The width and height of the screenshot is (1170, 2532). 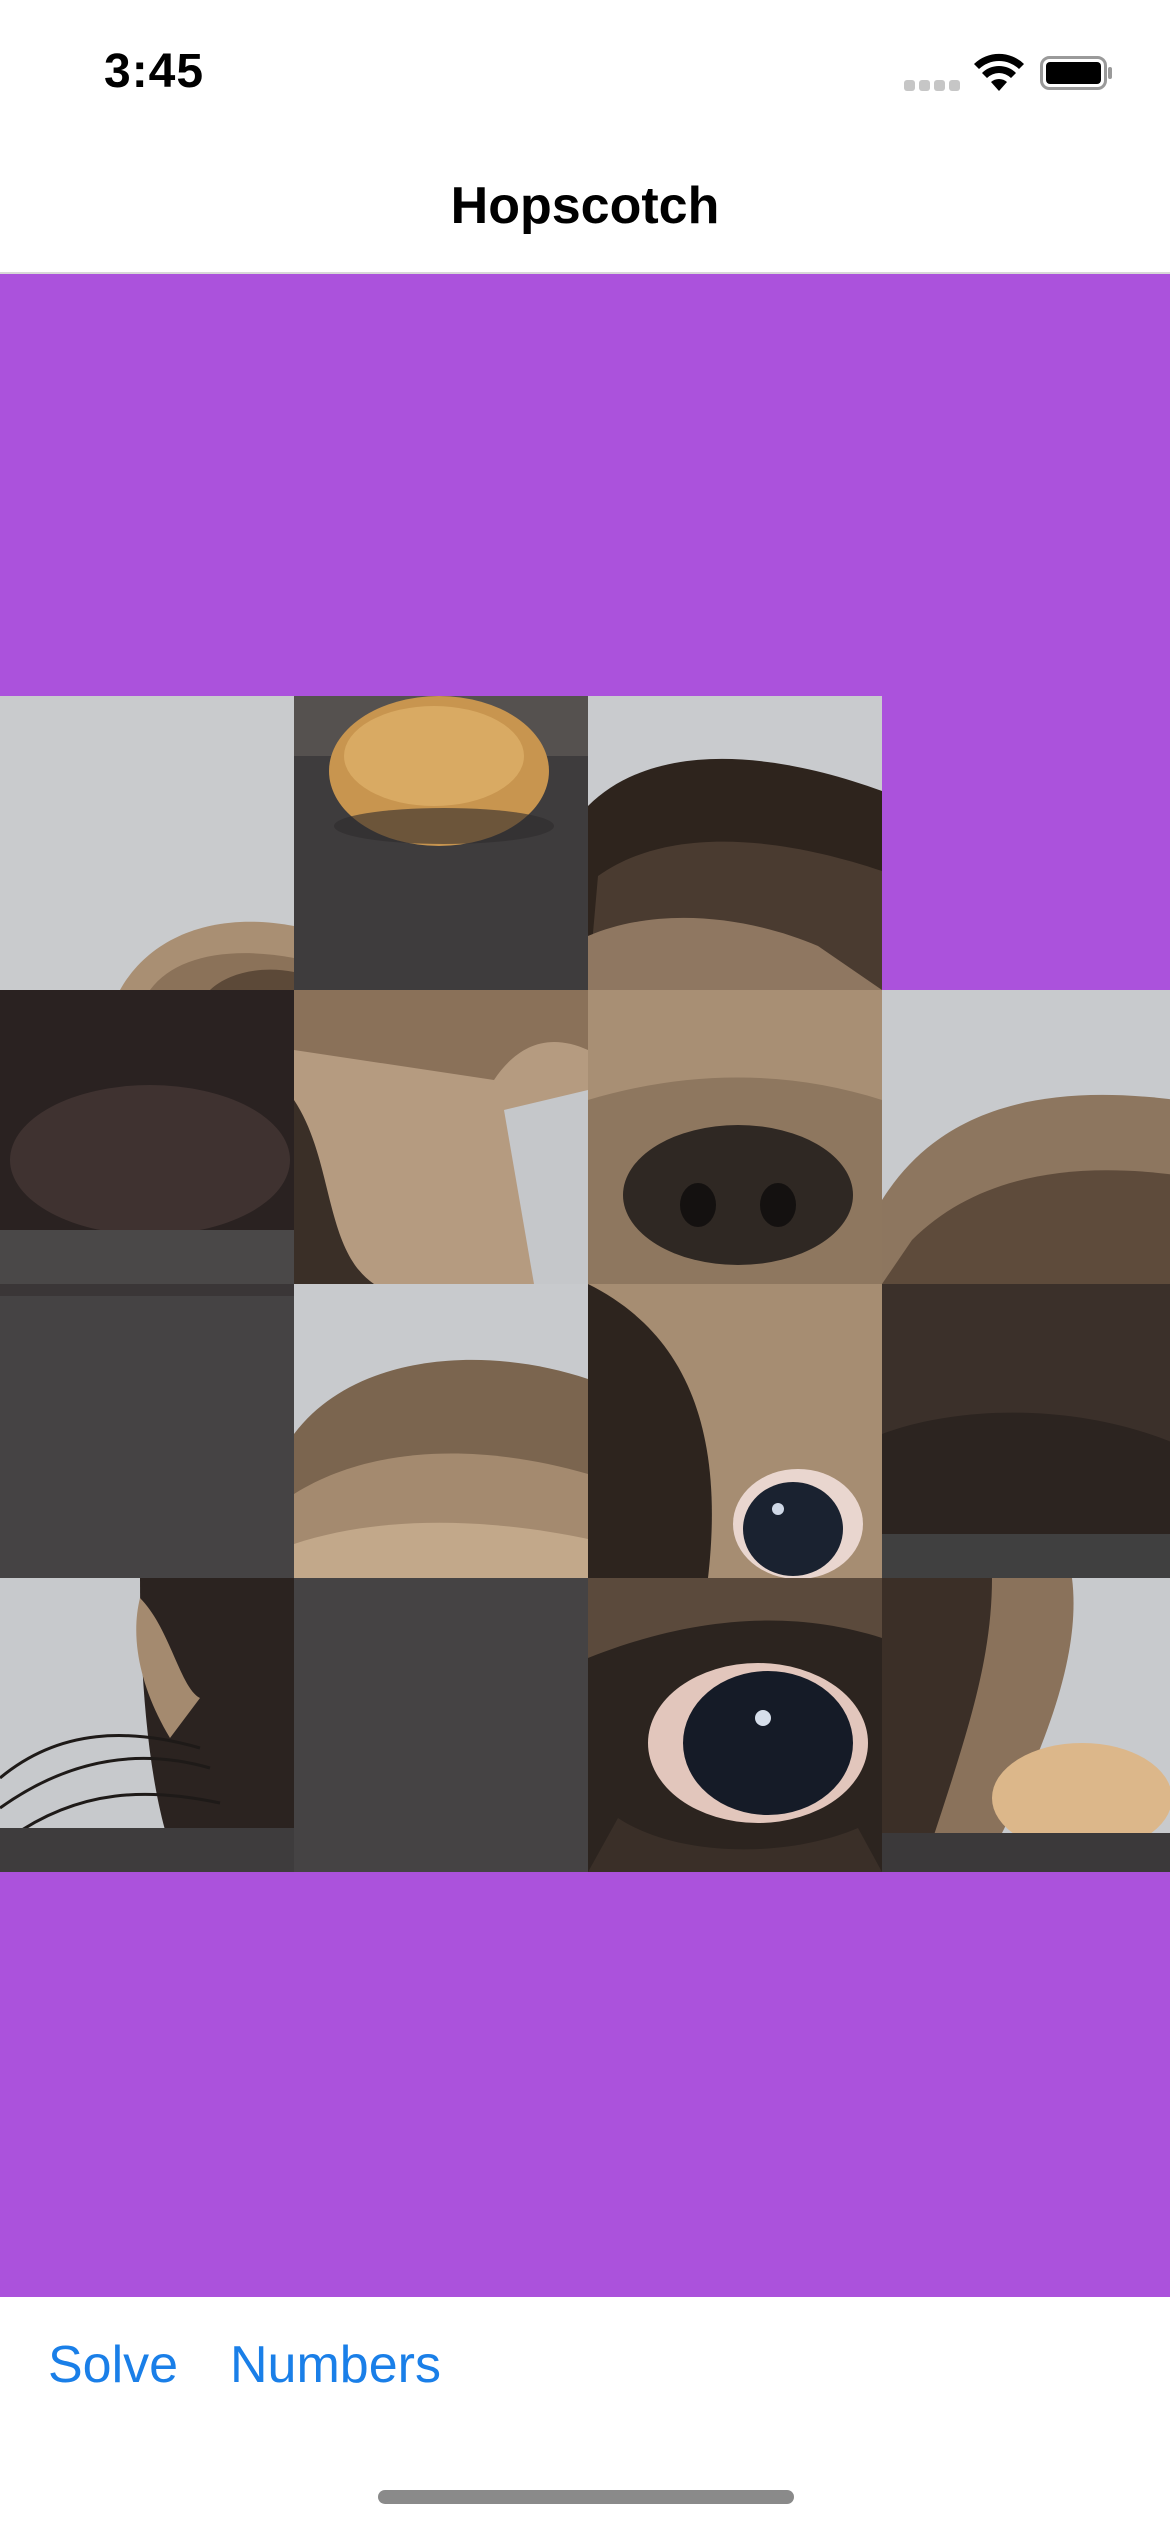 What do you see at coordinates (154, 71) in the screenshot?
I see `status-time: 3:45` at bounding box center [154, 71].